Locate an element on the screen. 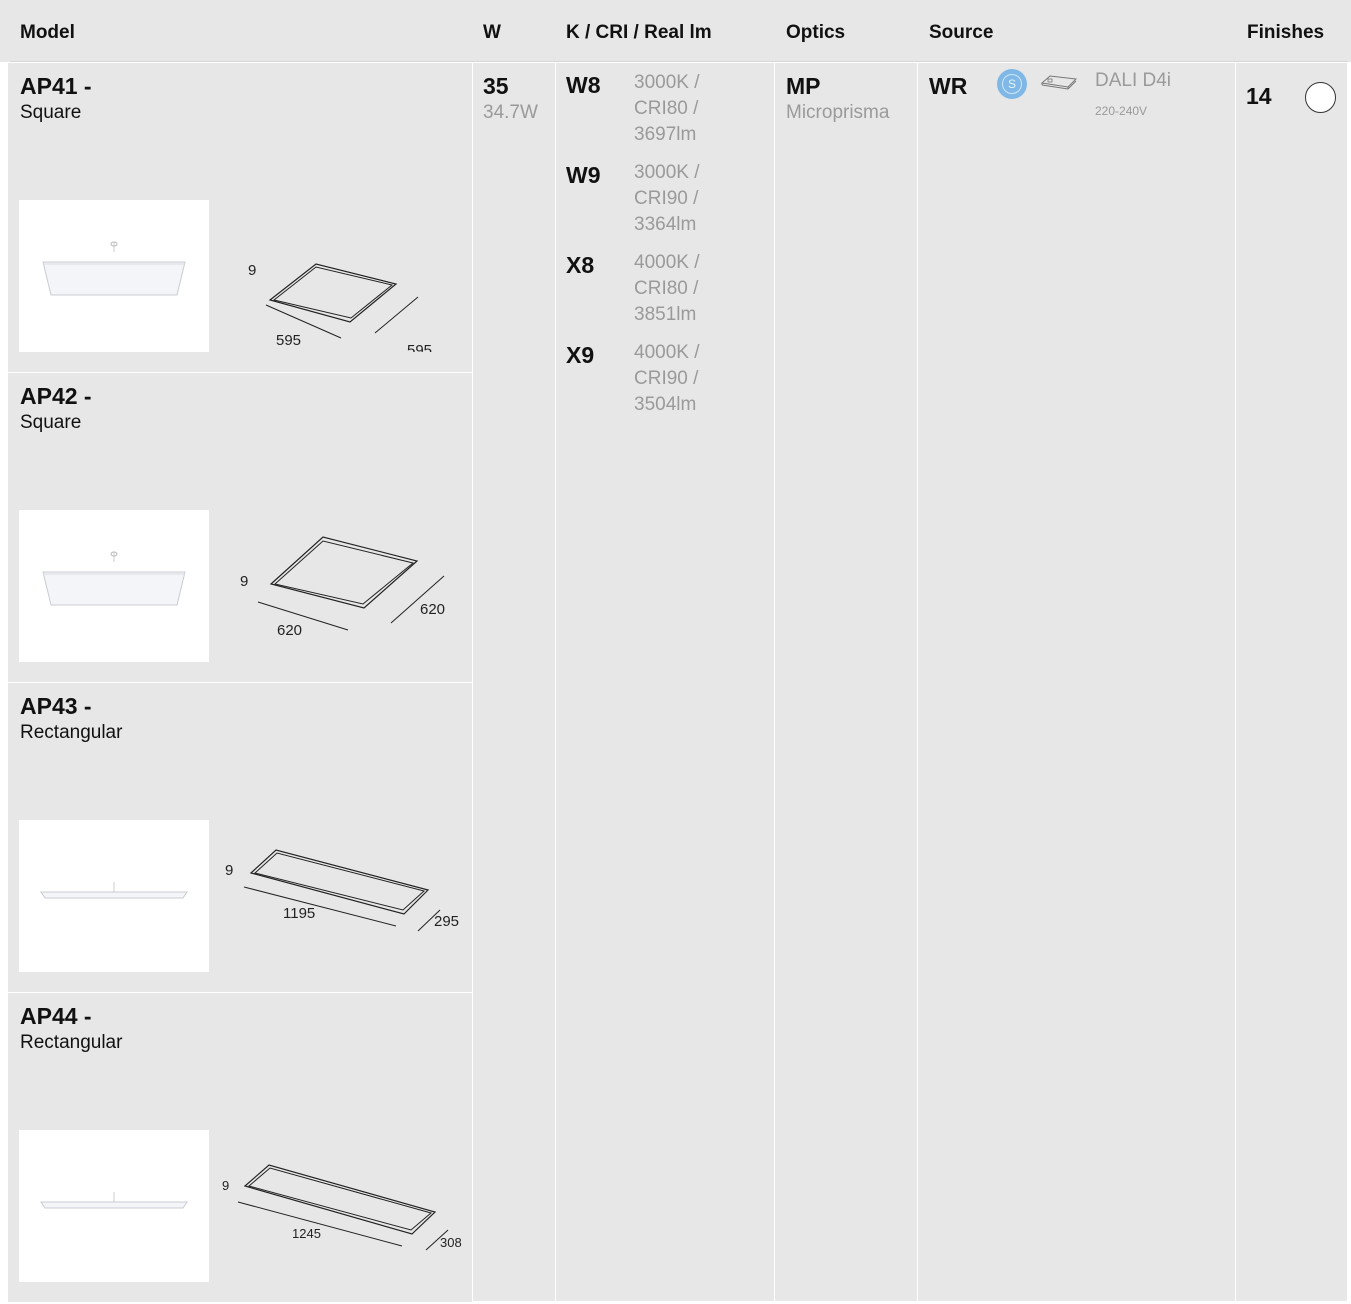 This screenshot has width=1351, height=1304. optics-code: MP is located at coordinates (803, 86).